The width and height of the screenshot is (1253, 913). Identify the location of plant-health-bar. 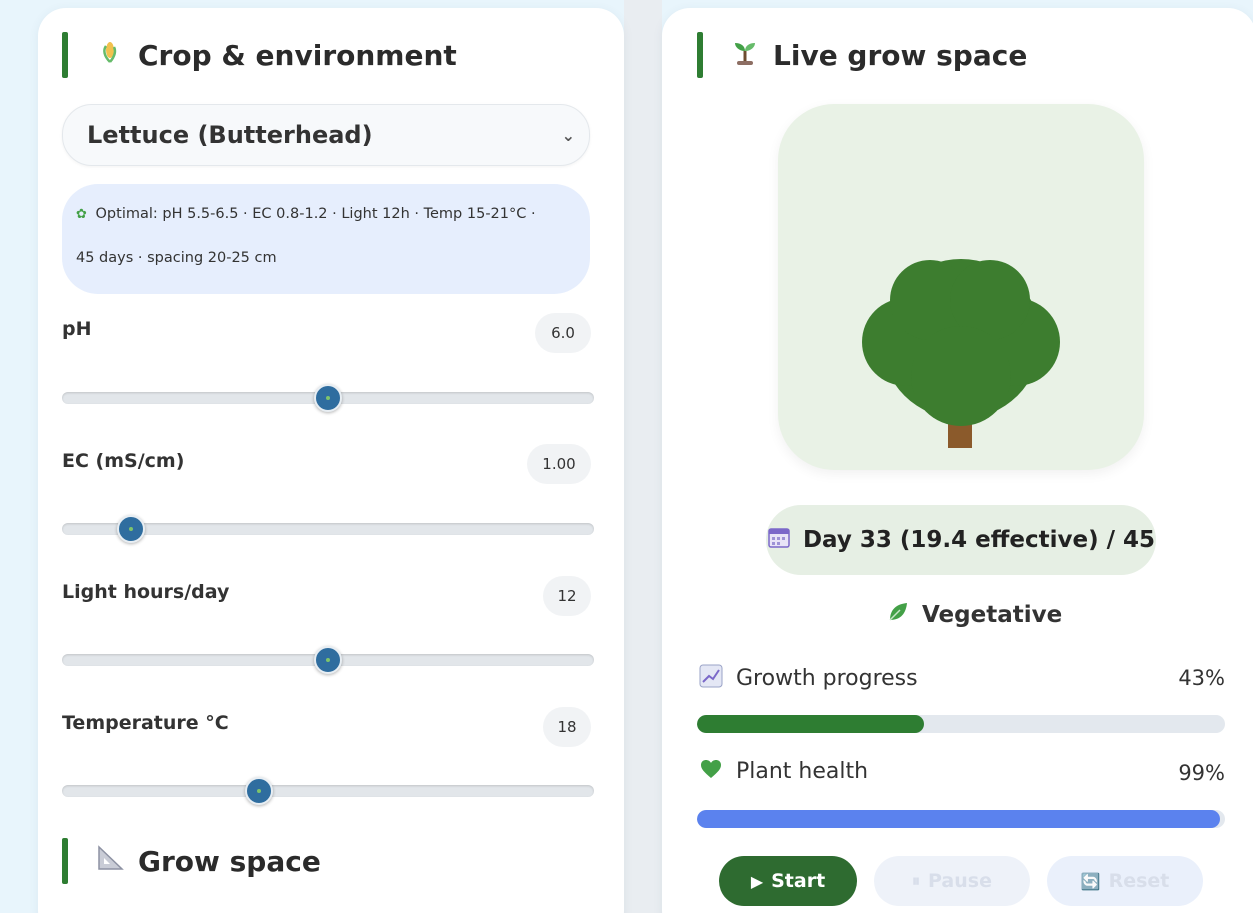
(961, 819).